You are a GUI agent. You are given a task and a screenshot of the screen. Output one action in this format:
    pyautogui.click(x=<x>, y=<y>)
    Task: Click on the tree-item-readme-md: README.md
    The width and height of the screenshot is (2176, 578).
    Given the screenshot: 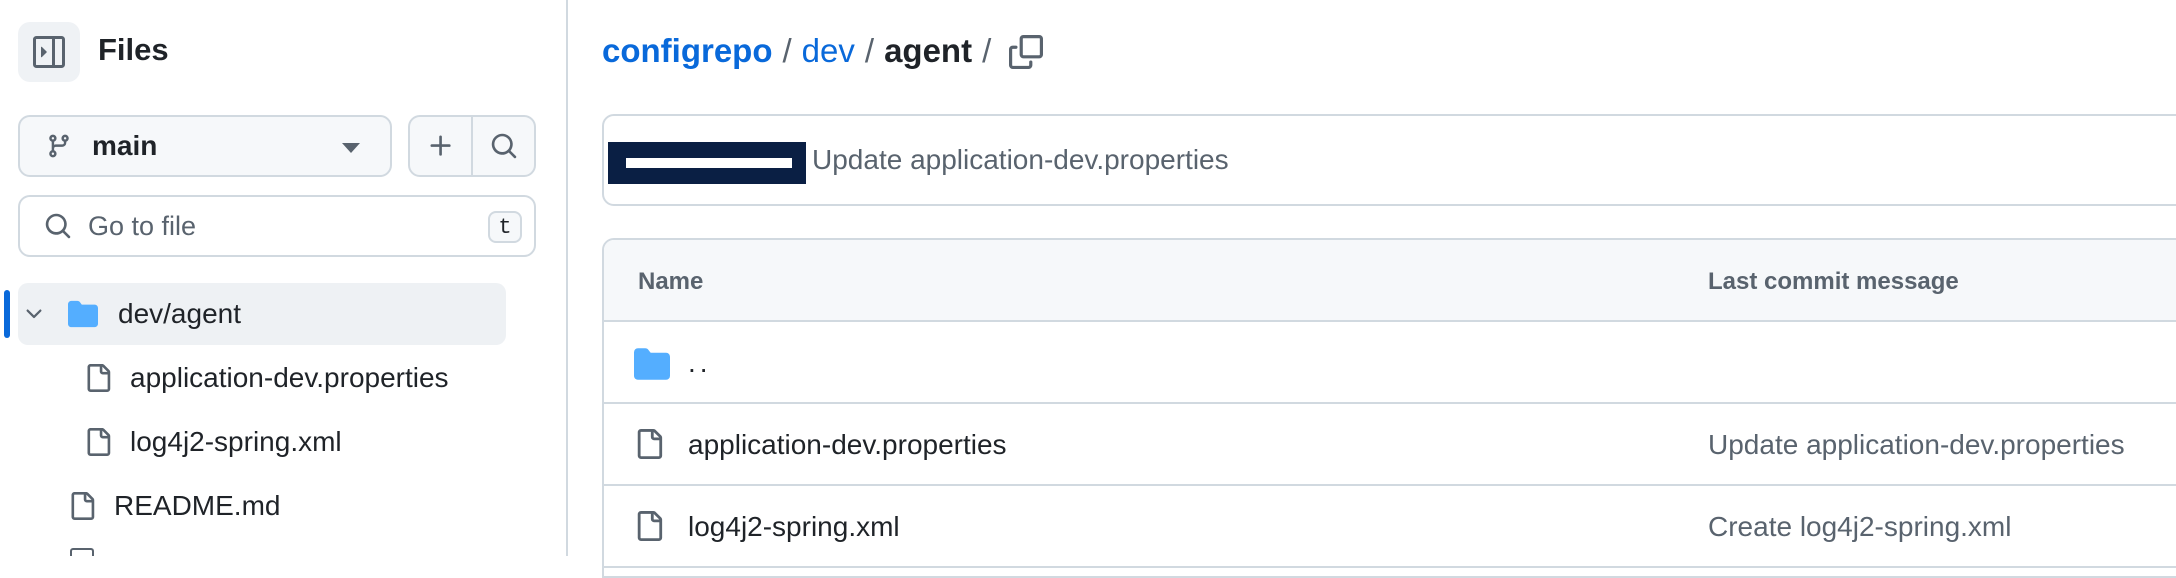 What is the action you would take?
    pyautogui.click(x=174, y=506)
    